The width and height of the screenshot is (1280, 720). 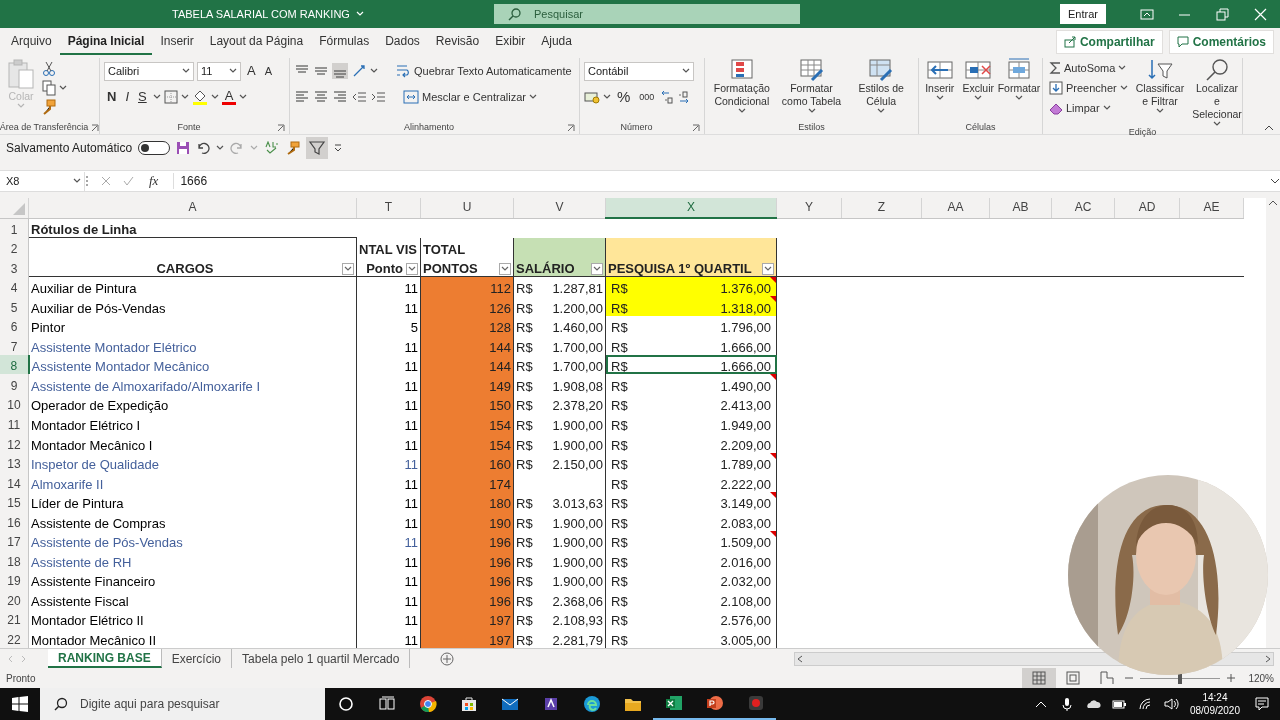 I want to click on taskbar-search-field: Digite aqui para pesquisar, so click(x=182, y=704).